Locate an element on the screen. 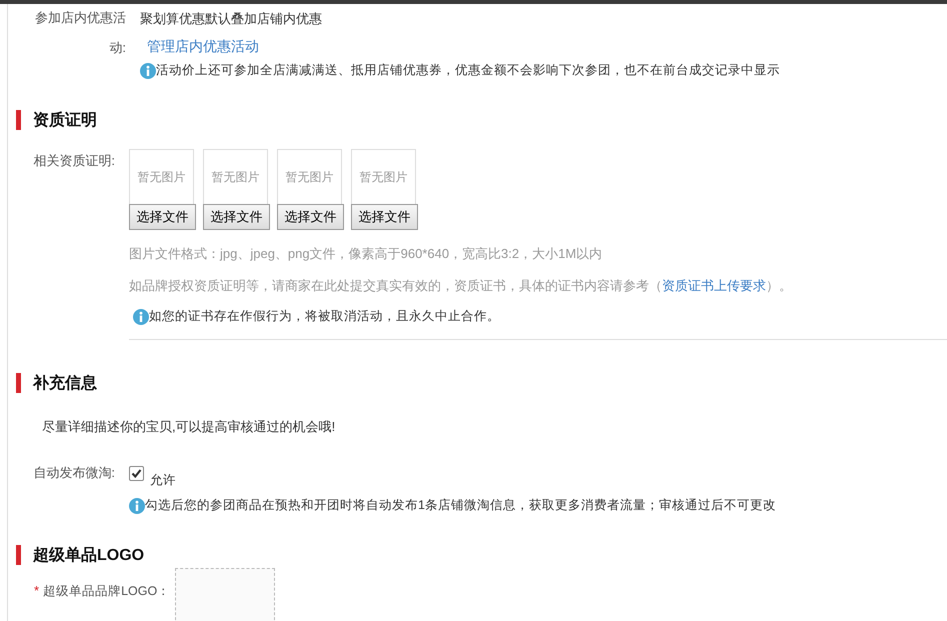 Image resolution: width=947 pixels, height=621 pixels. field-label: 参加店内优惠活动: is located at coordinates (80, 33).